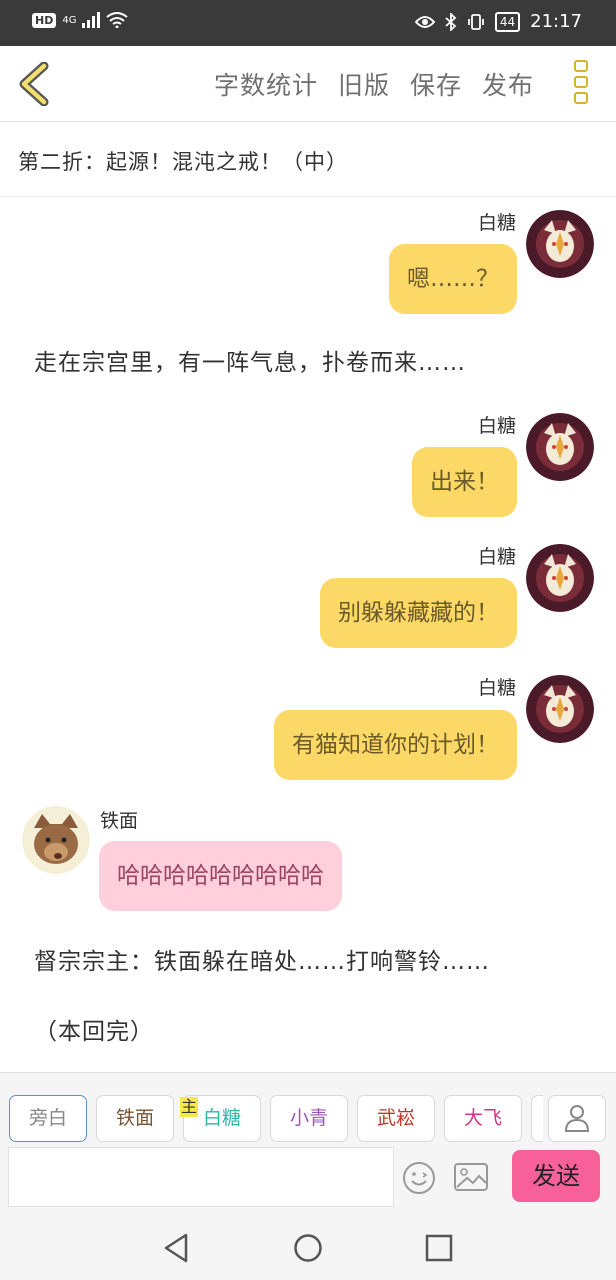 The image size is (616, 1280). What do you see at coordinates (453, 279) in the screenshot?
I see `message-bubble: 嗯……？` at bounding box center [453, 279].